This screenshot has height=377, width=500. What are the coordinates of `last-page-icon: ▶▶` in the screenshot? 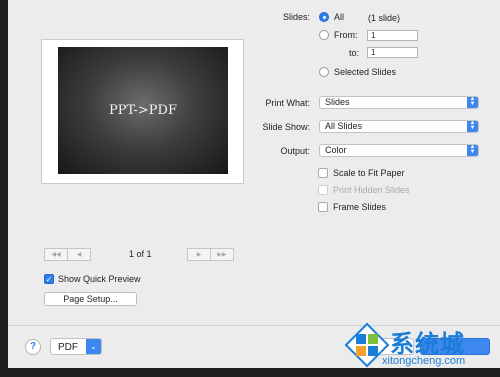 It's located at (222, 255).